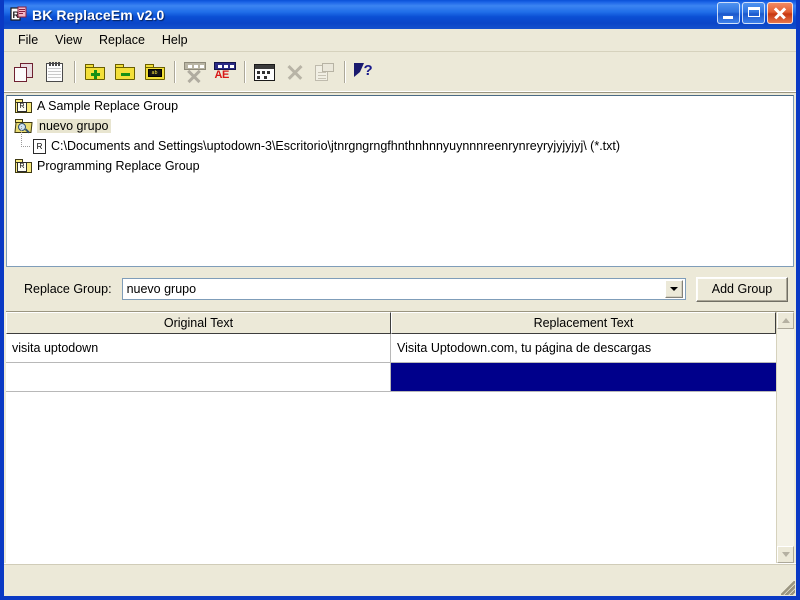 Image resolution: width=800 pixels, height=600 pixels. I want to click on replace-group-value: nuevo grupo, so click(394, 289).